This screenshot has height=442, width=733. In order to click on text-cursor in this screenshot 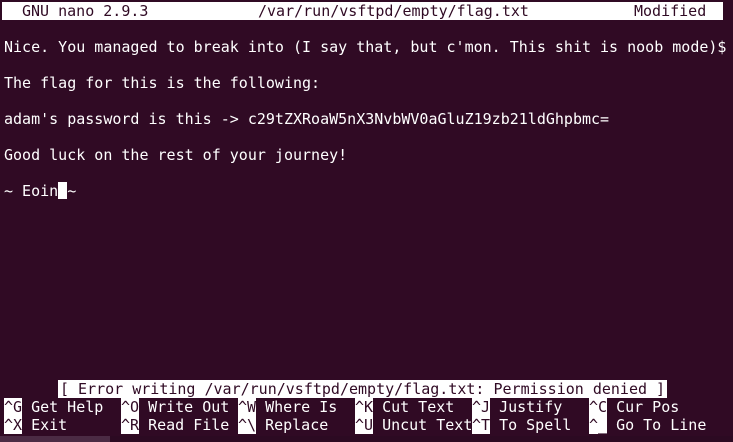, I will do `click(63, 190)`.